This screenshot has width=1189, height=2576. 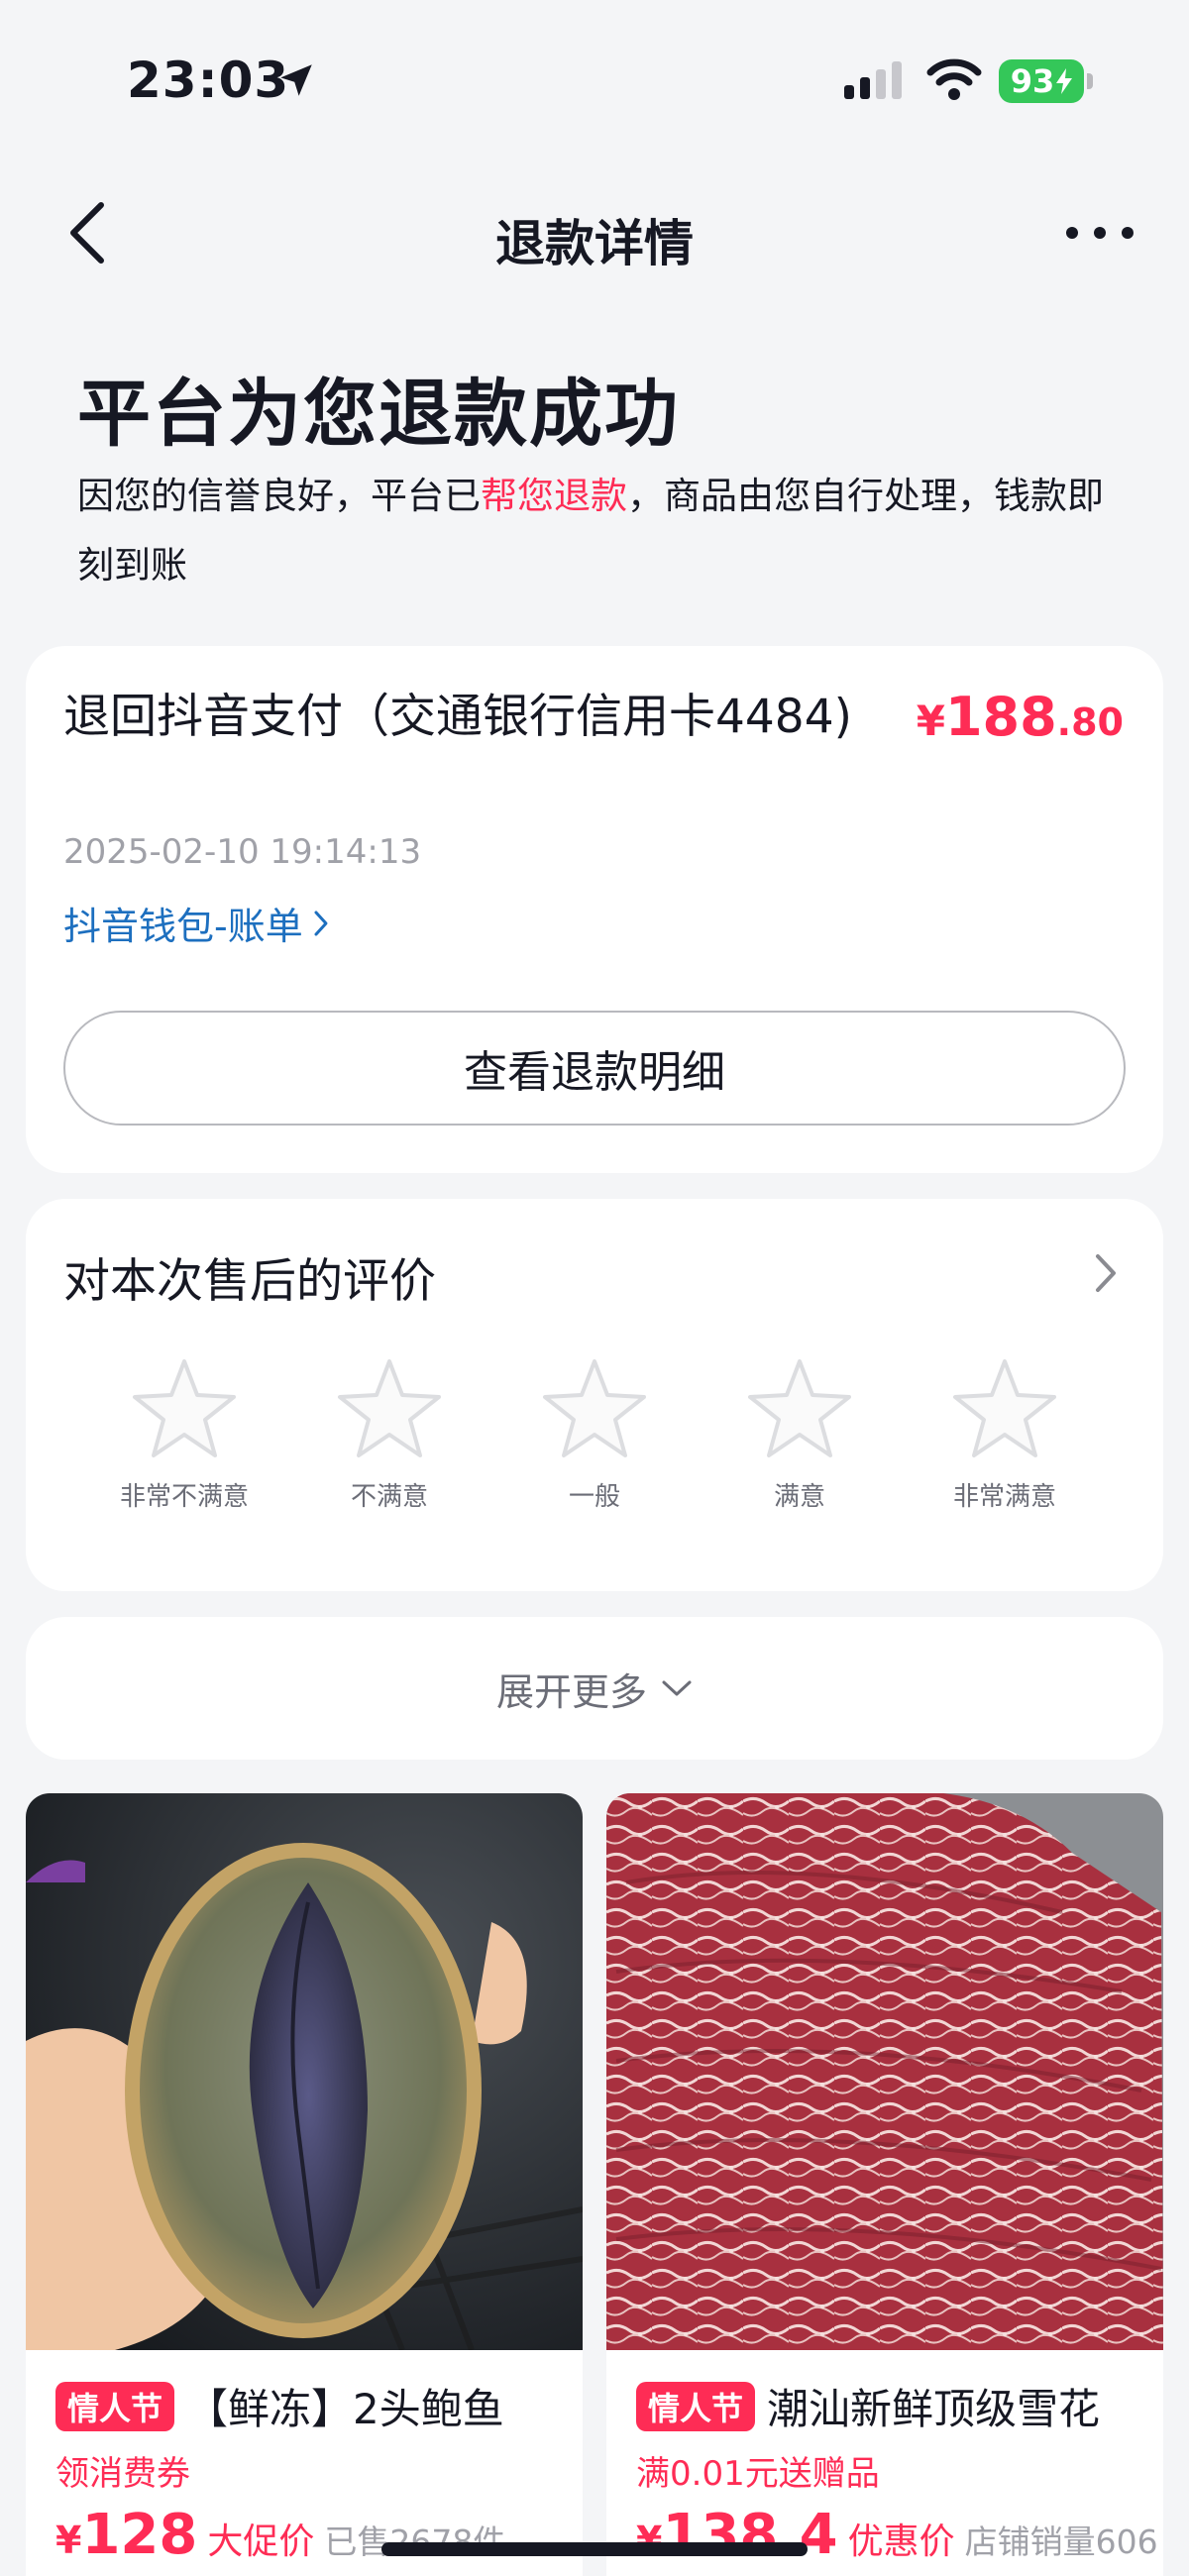 I want to click on rating-option-satisfied: 满意, so click(x=800, y=1435).